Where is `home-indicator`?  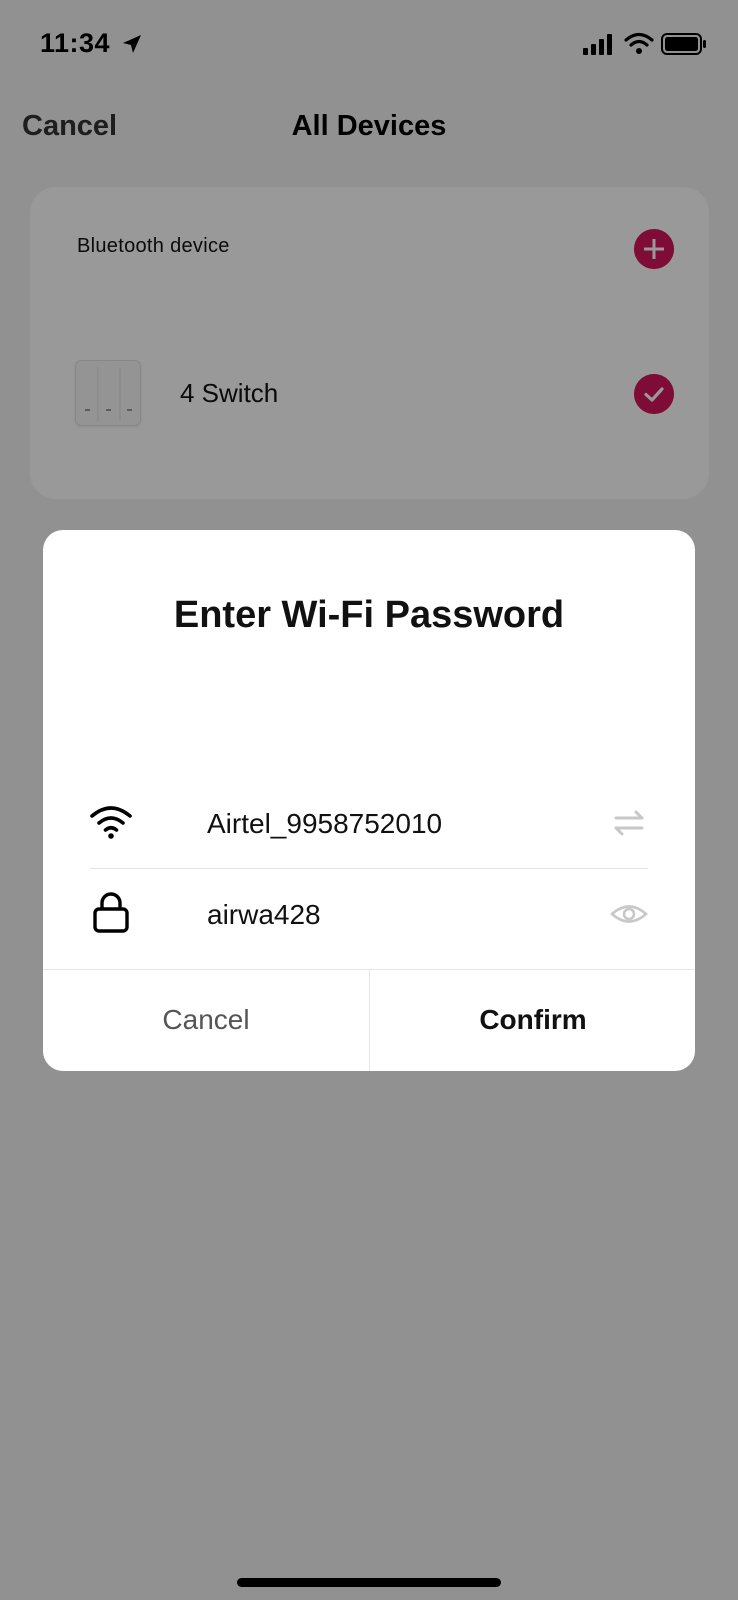
home-indicator is located at coordinates (369, 1582).